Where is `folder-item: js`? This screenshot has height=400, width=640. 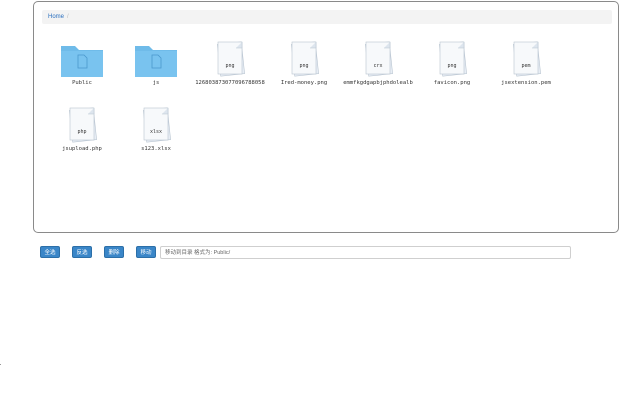 folder-item: js is located at coordinates (153, 69).